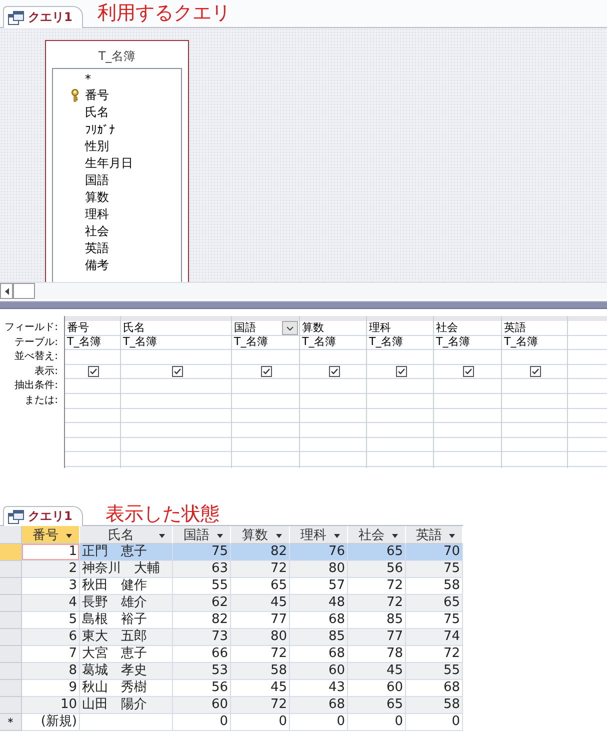 The image size is (607, 740). What do you see at coordinates (78, 327) in the screenshot?
I see `field-value: 番号` at bounding box center [78, 327].